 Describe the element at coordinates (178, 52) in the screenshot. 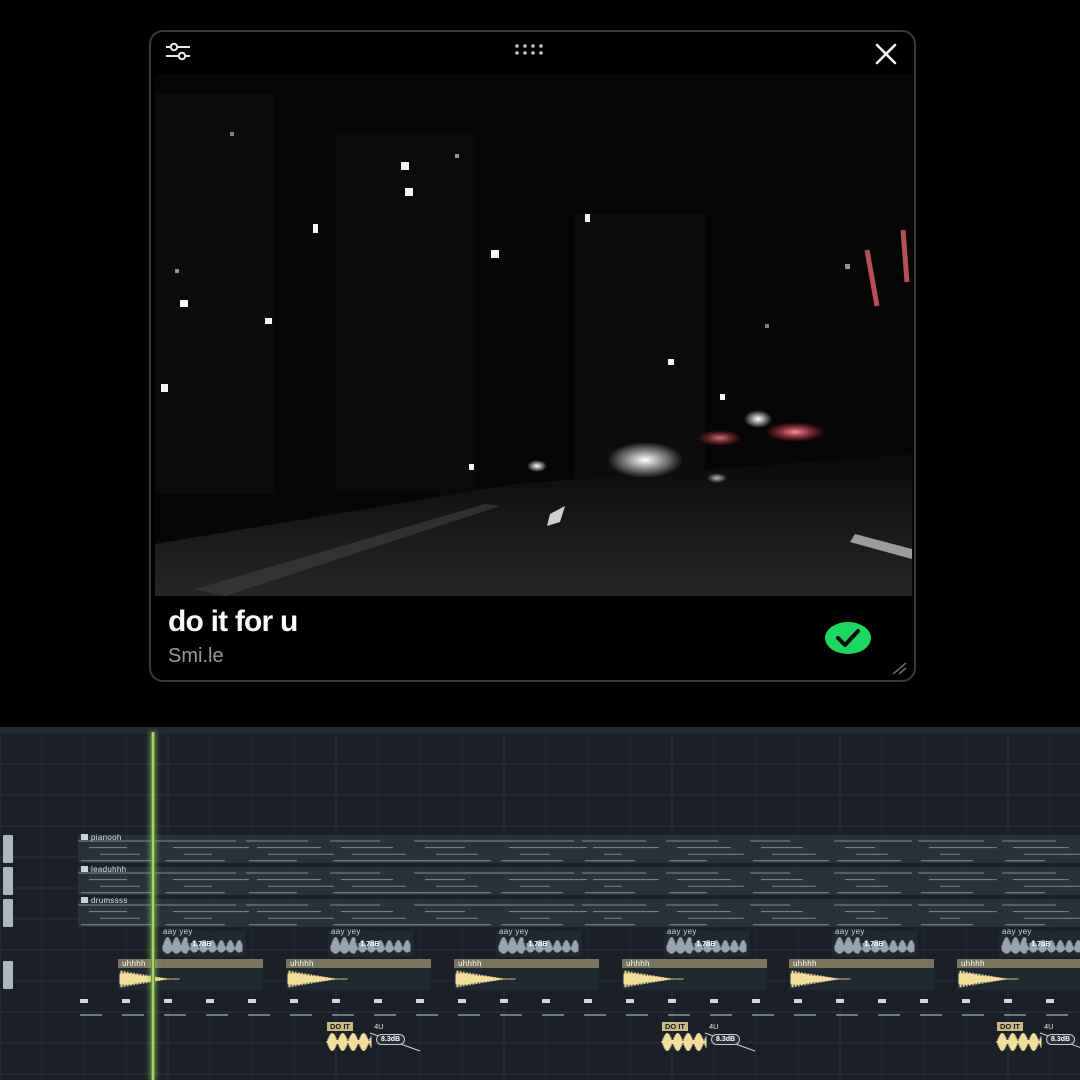

I see `sliders-icon` at that location.